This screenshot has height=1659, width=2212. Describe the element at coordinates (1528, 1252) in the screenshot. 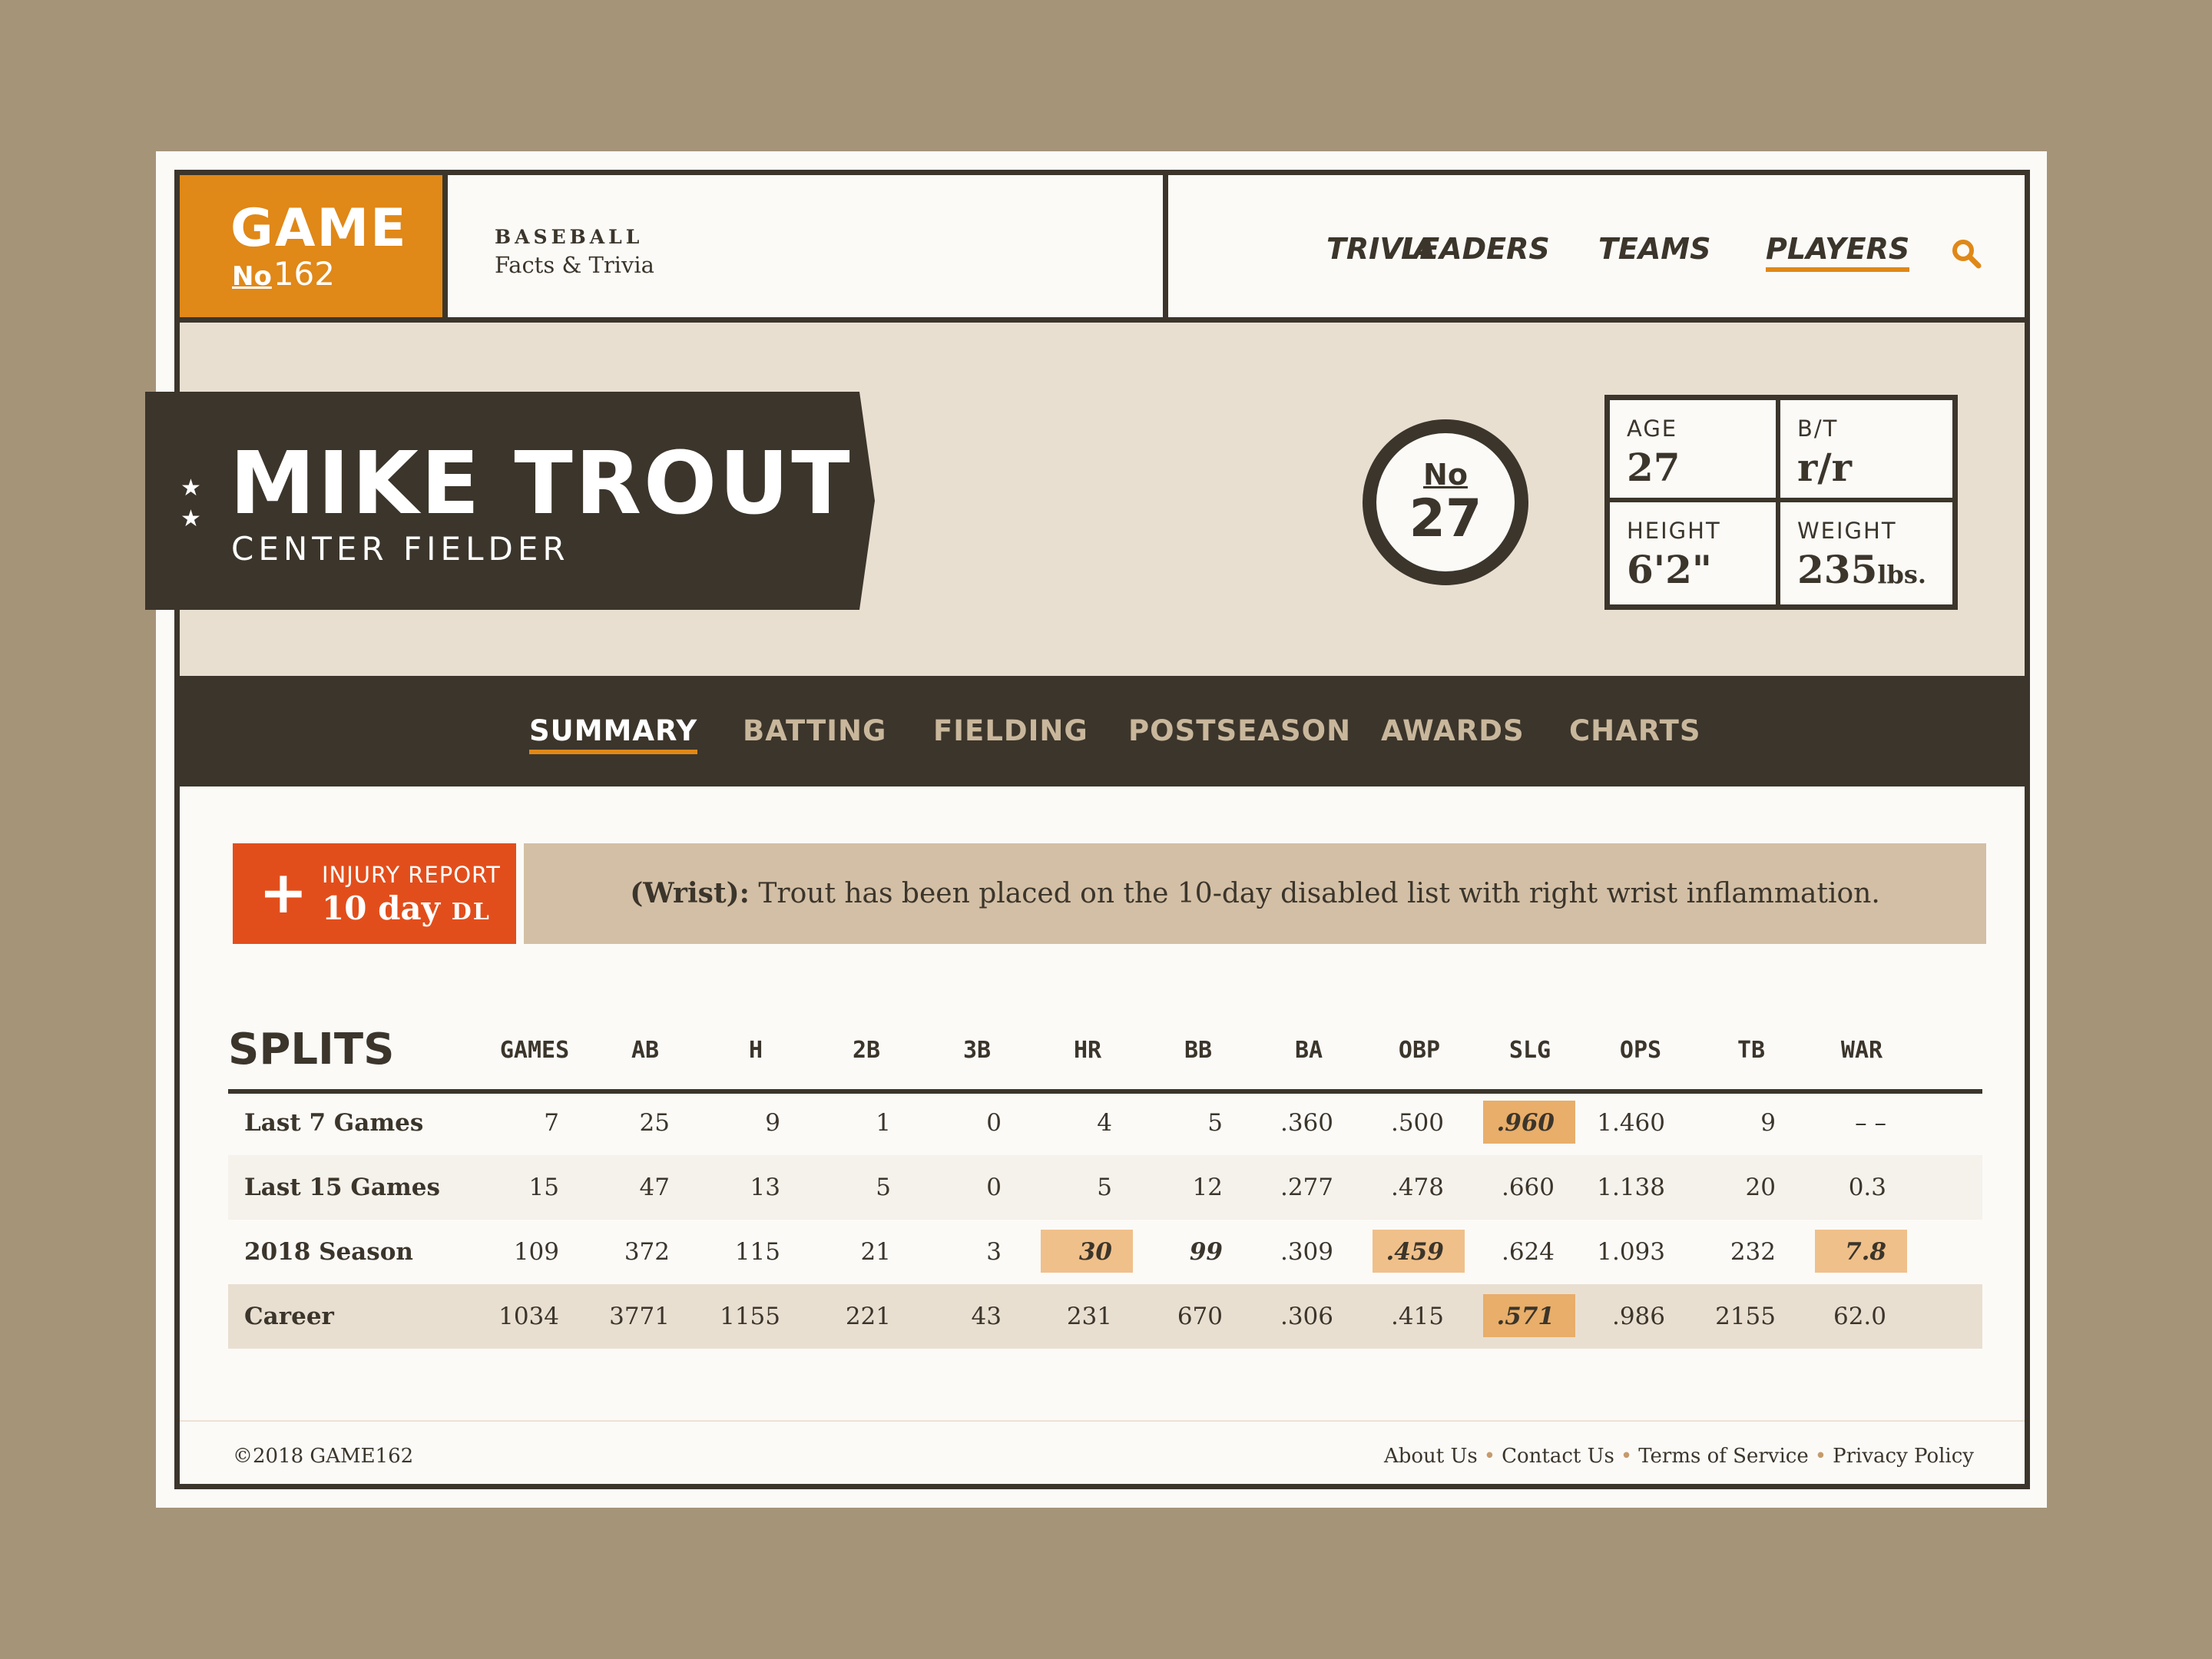

I see `stat-cell: .624` at that location.